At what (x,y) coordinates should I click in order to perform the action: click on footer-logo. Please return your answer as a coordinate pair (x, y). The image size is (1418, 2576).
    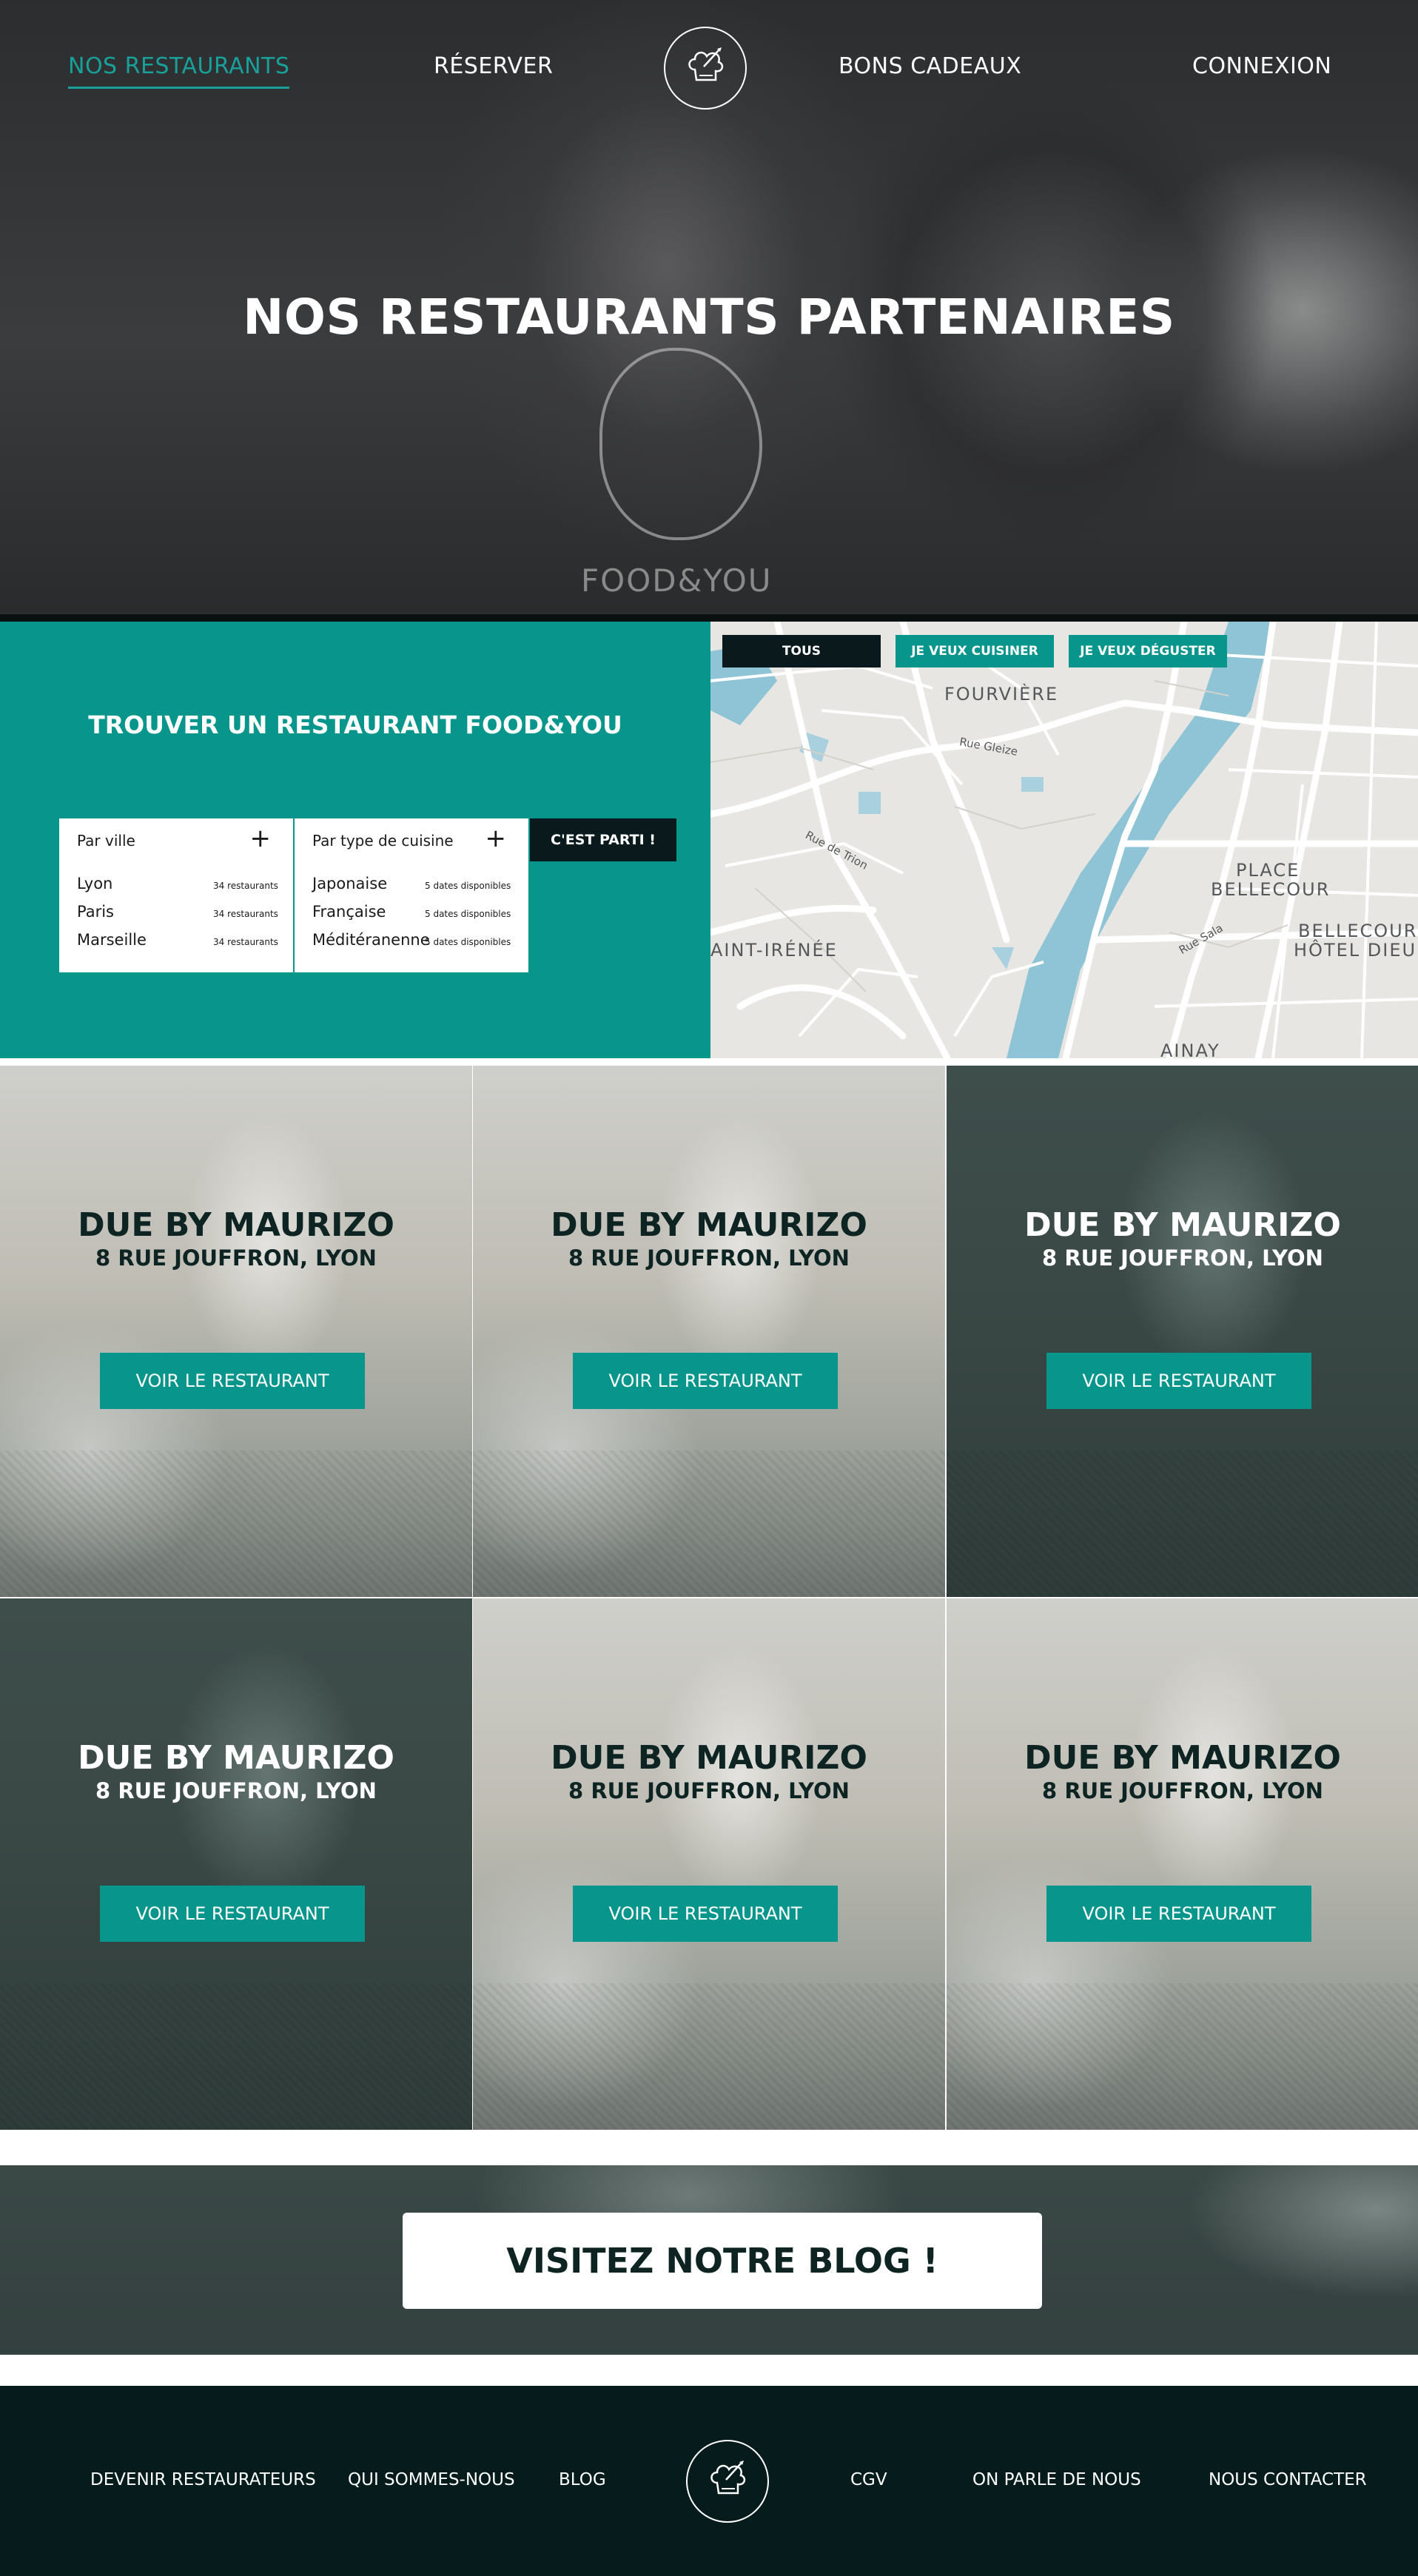
    Looking at the image, I should click on (727, 2481).